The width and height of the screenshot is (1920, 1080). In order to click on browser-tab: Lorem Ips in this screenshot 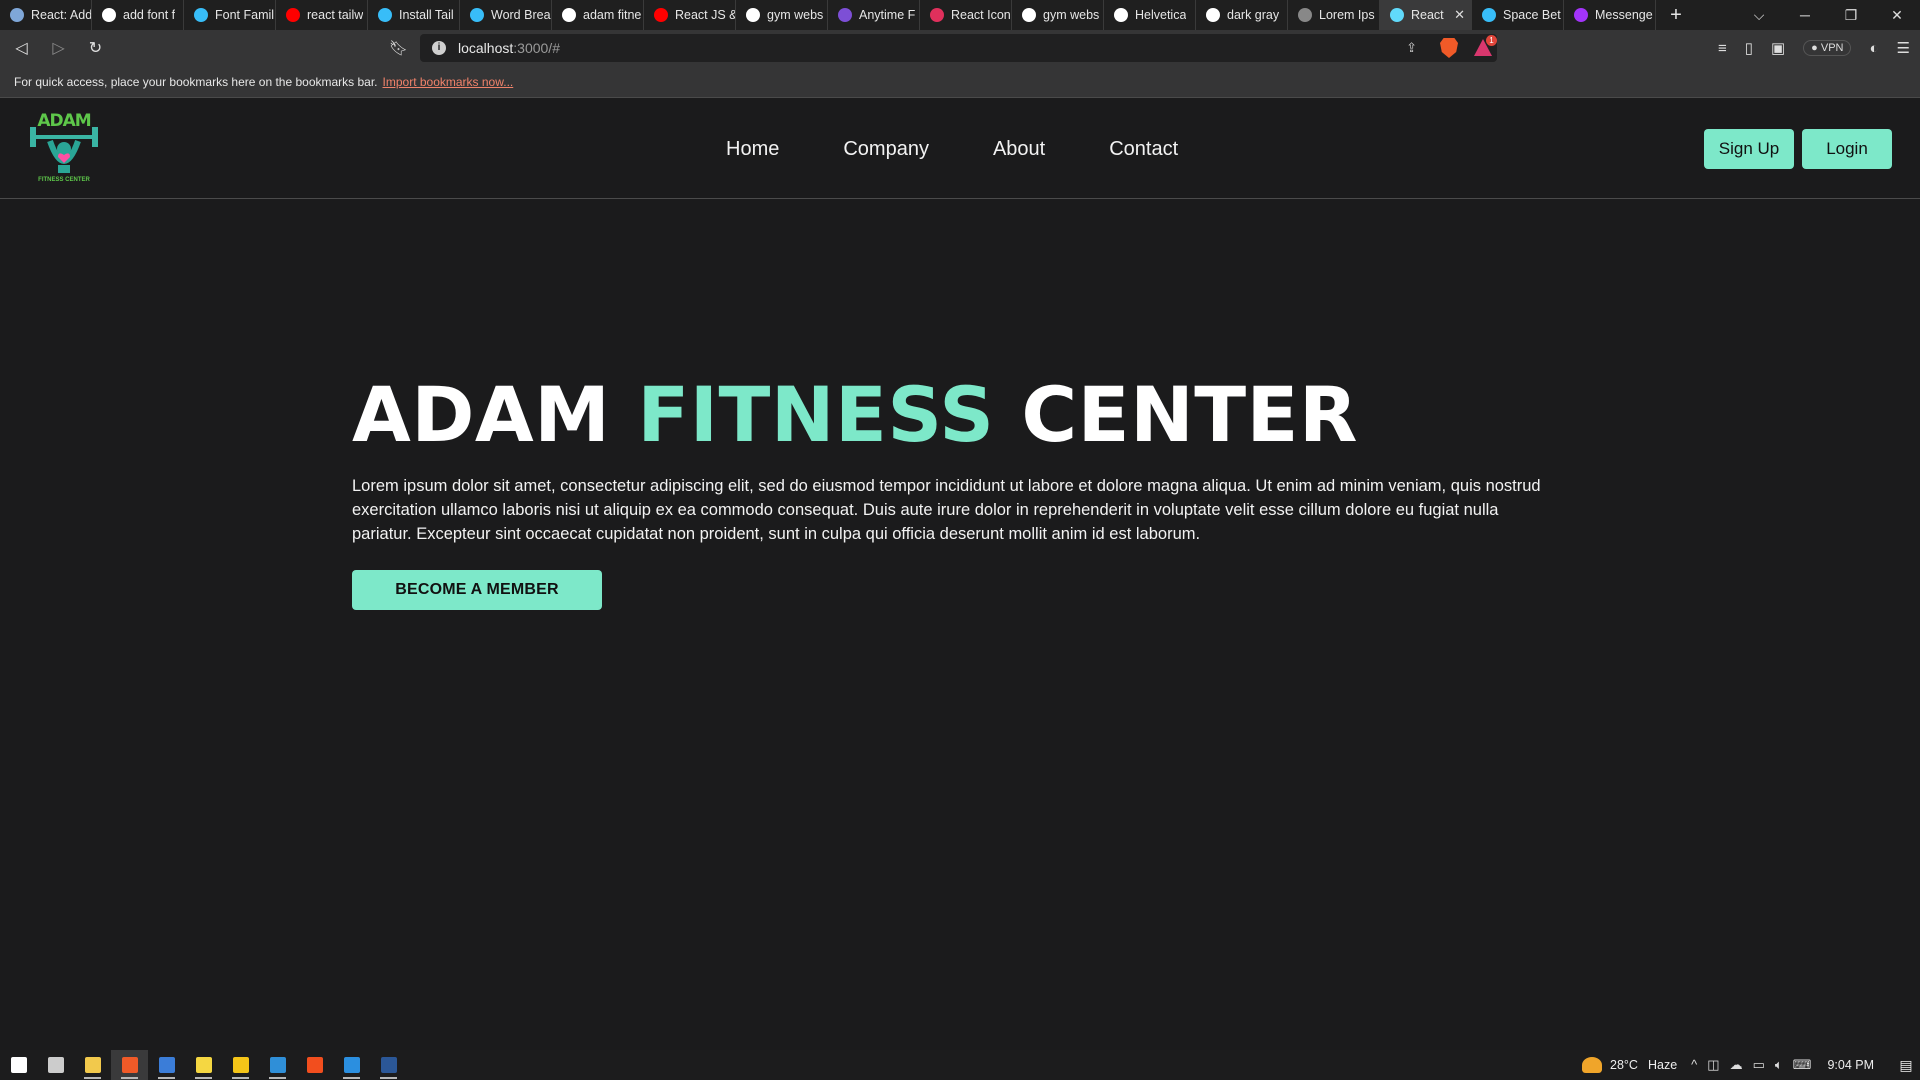, I will do `click(1334, 15)`.